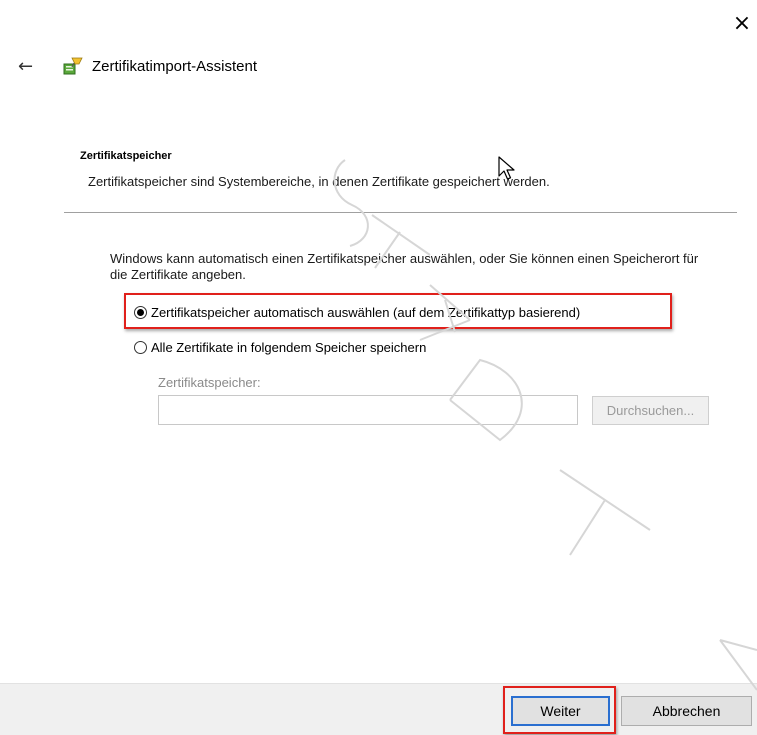  What do you see at coordinates (31, 67) in the screenshot?
I see `back-arrow-icon: ←` at bounding box center [31, 67].